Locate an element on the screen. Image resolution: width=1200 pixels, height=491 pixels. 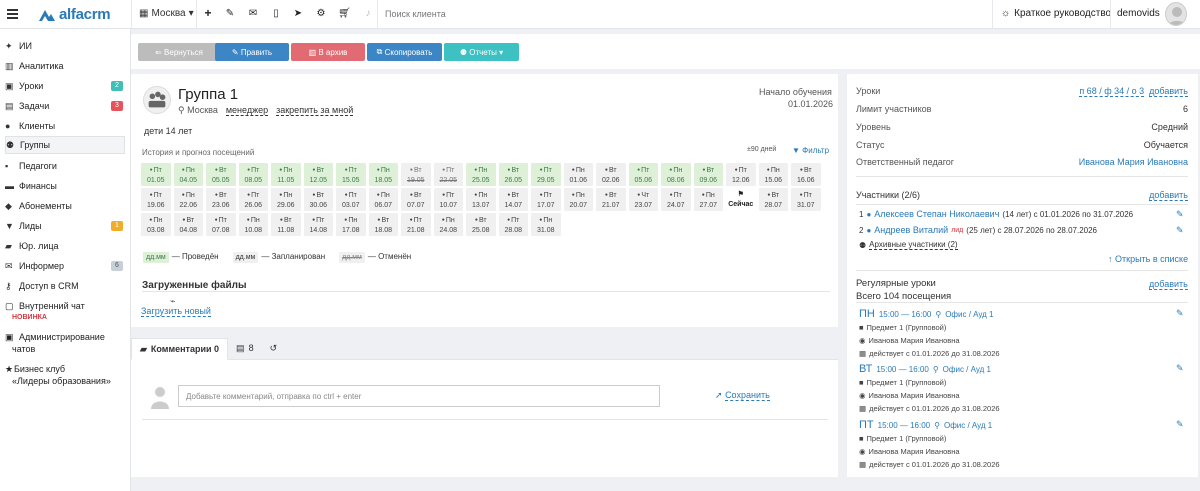
wrench-icon: ✎ is located at coordinates (230, 13).